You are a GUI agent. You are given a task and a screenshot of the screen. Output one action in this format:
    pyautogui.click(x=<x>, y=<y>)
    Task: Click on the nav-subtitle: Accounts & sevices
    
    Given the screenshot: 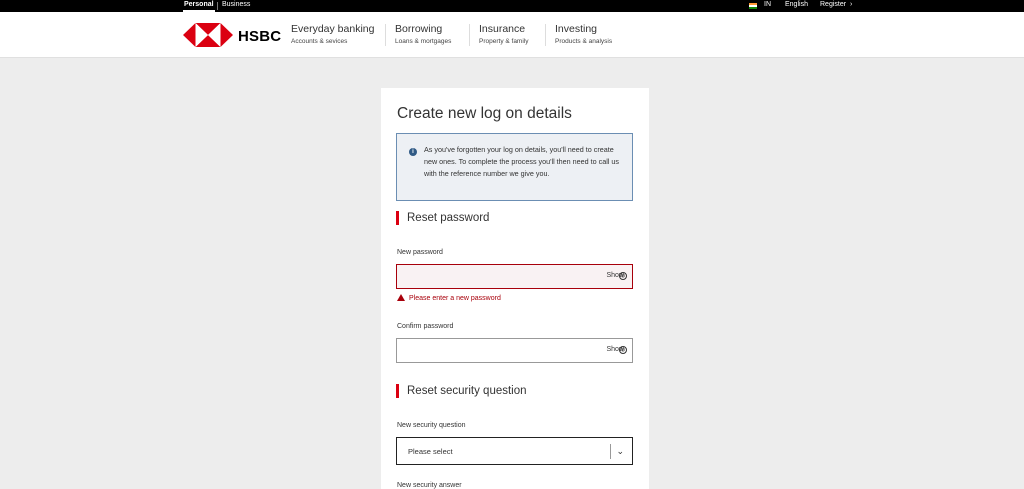 What is the action you would take?
    pyautogui.click(x=319, y=41)
    